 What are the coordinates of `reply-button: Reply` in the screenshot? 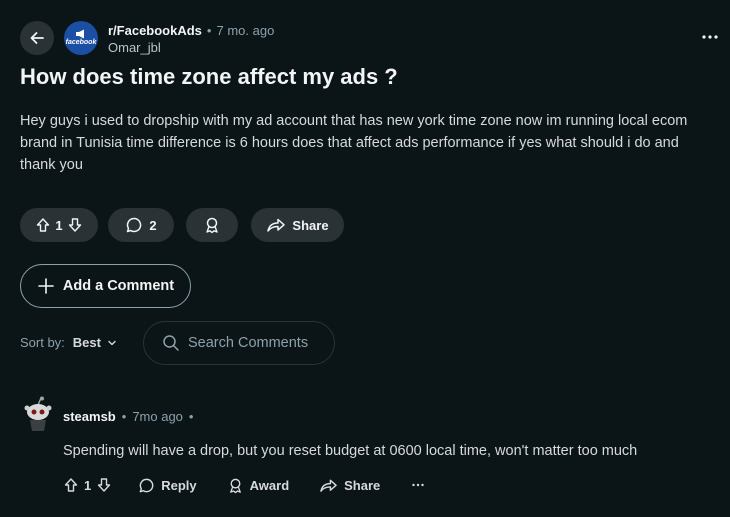 It's located at (167, 485).